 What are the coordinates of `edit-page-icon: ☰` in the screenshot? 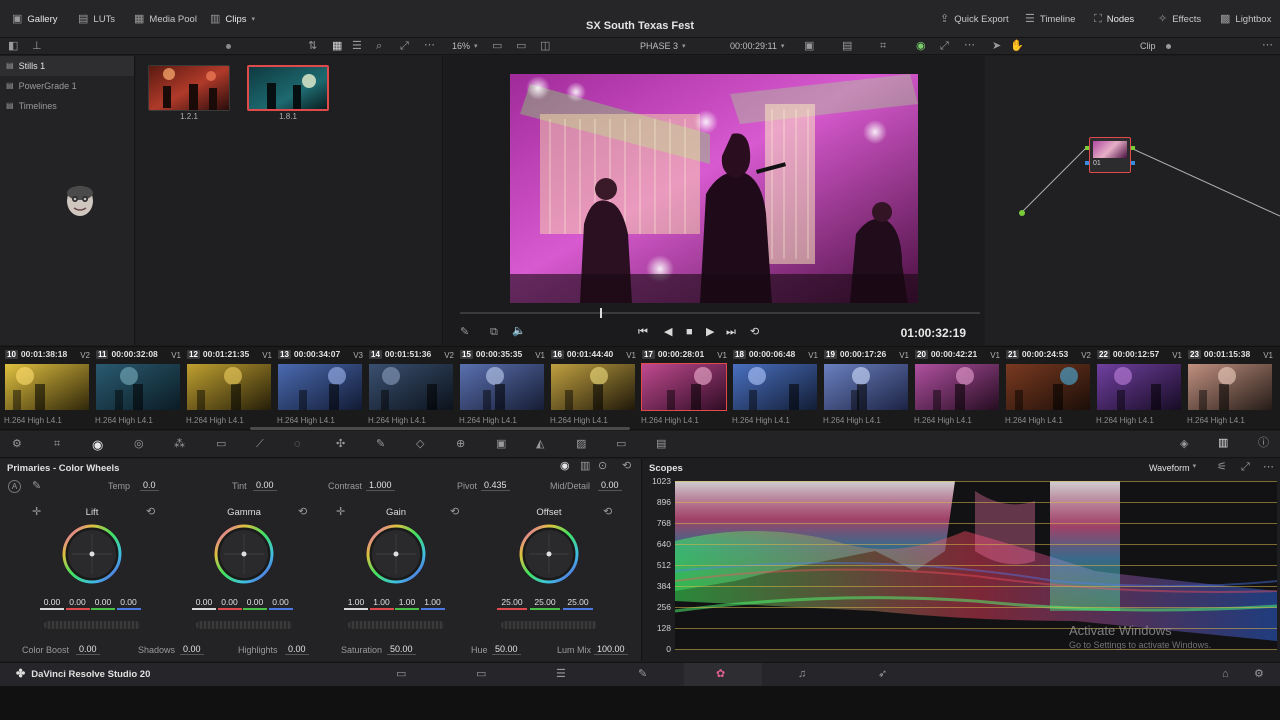 It's located at (561, 674).